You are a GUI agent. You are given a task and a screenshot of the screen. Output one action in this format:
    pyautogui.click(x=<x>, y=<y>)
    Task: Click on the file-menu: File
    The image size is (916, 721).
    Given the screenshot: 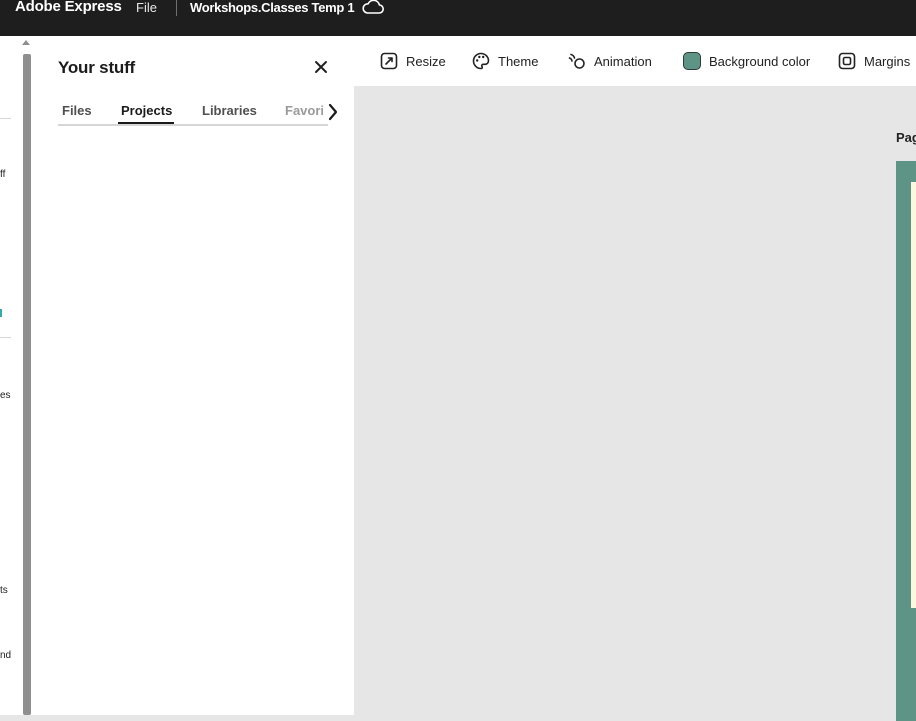 What is the action you would take?
    pyautogui.click(x=146, y=7)
    